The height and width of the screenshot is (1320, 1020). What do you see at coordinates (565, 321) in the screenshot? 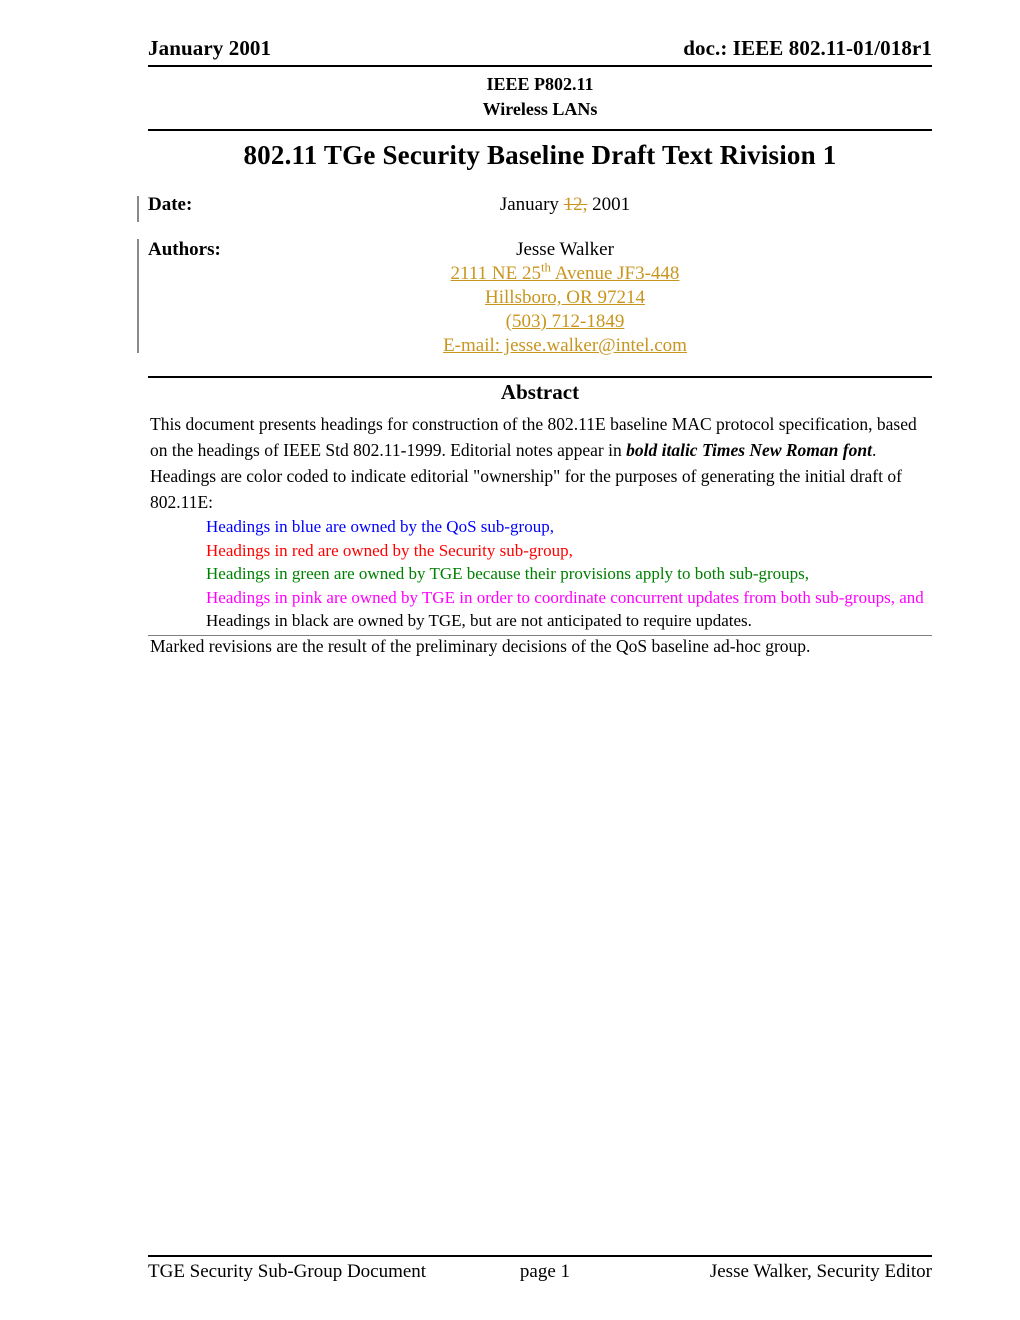
I see `author-phone: (503) 712-1849` at bounding box center [565, 321].